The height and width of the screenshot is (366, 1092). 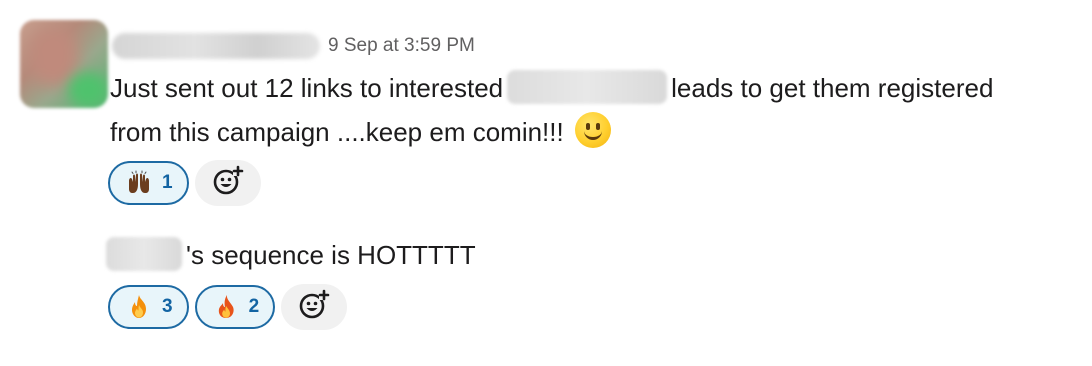 I want to click on redacted-company-name, so click(x=587, y=87).